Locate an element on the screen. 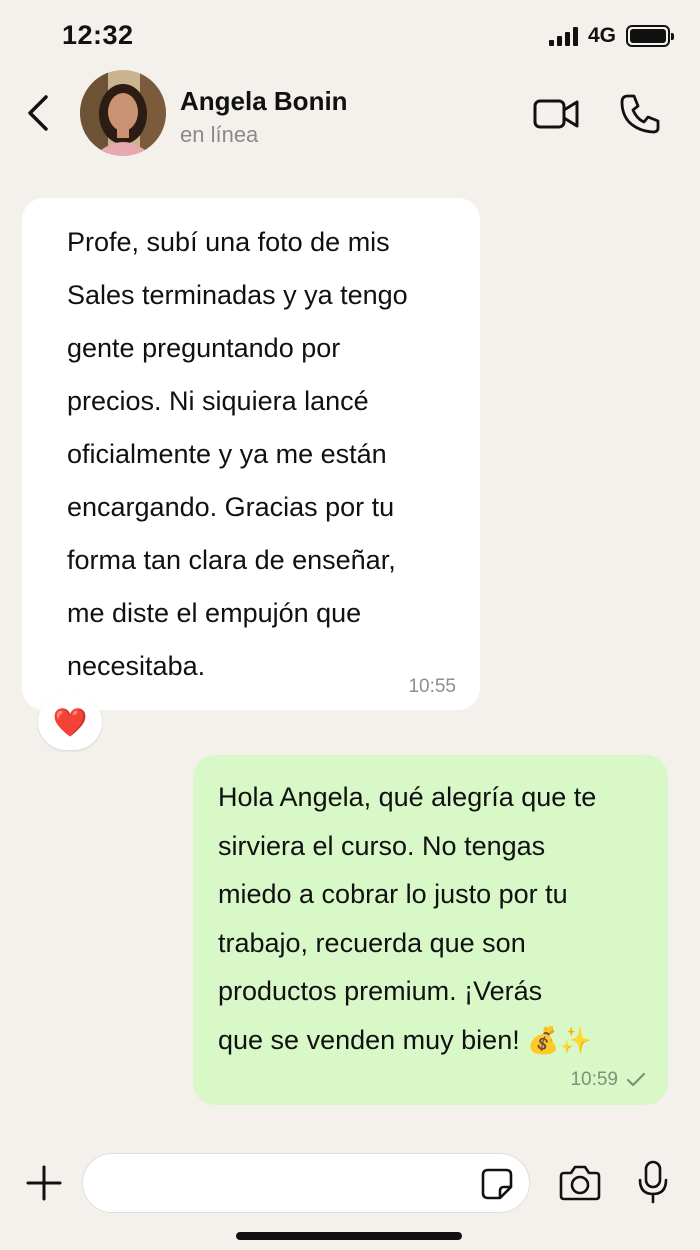  message-line: Hola Angela, qué alegría que te is located at coordinates (407, 797).